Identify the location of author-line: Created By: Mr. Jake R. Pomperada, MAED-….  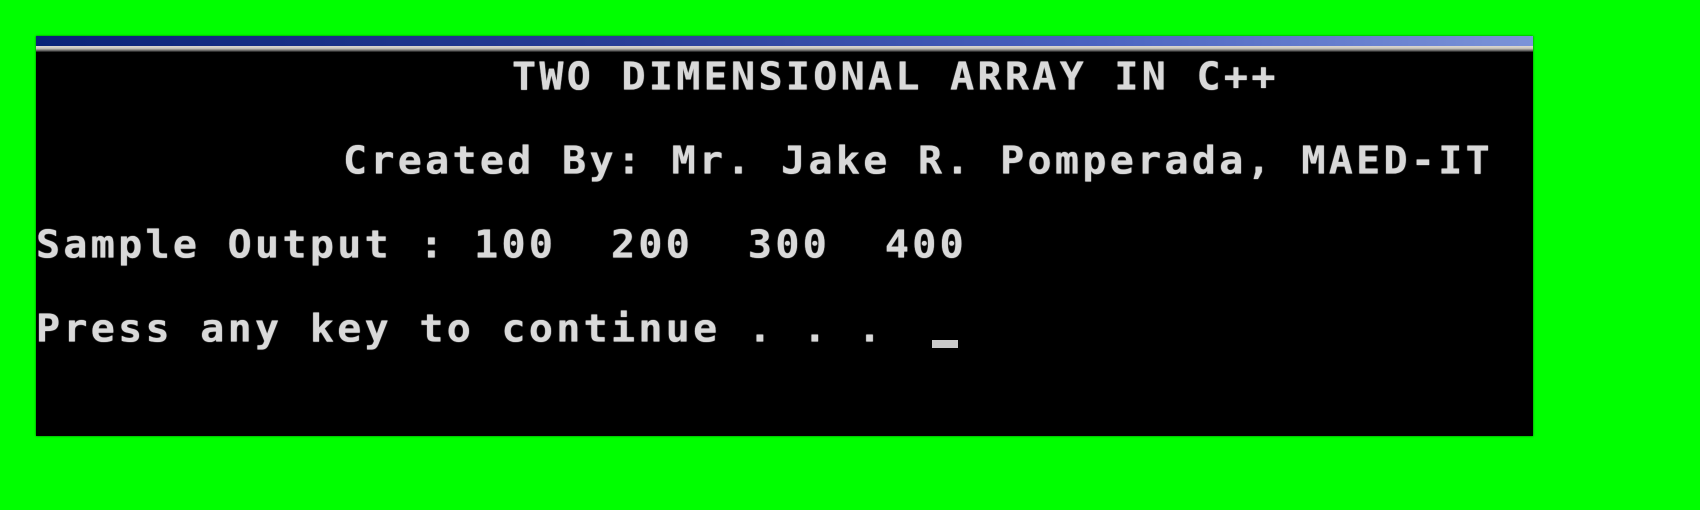
(918, 161).